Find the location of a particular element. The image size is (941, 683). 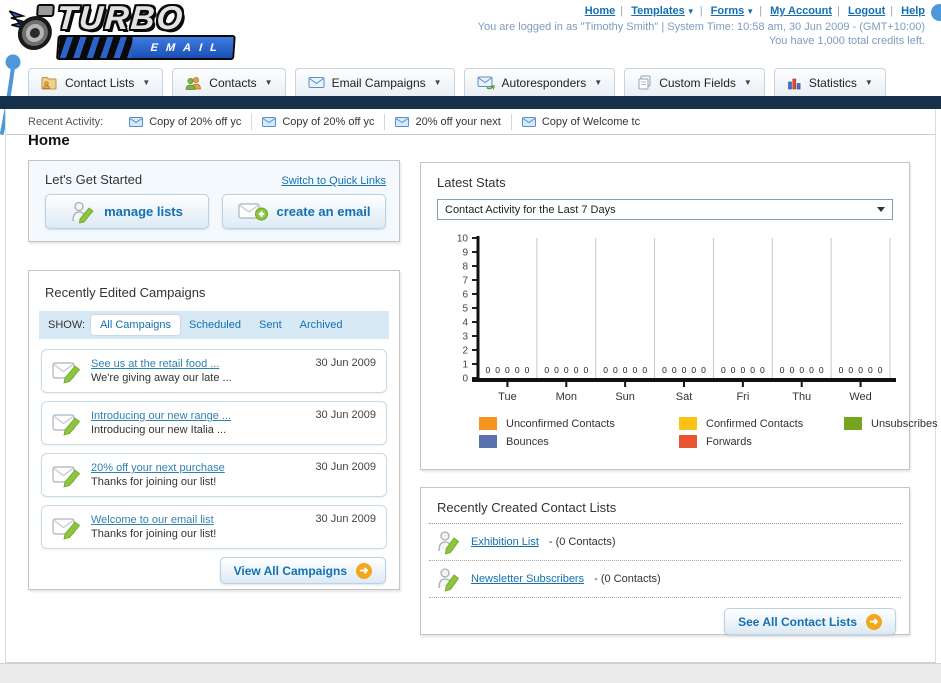

nav-tab-contact-lists: Contact Lists ▼ is located at coordinates (96, 82).